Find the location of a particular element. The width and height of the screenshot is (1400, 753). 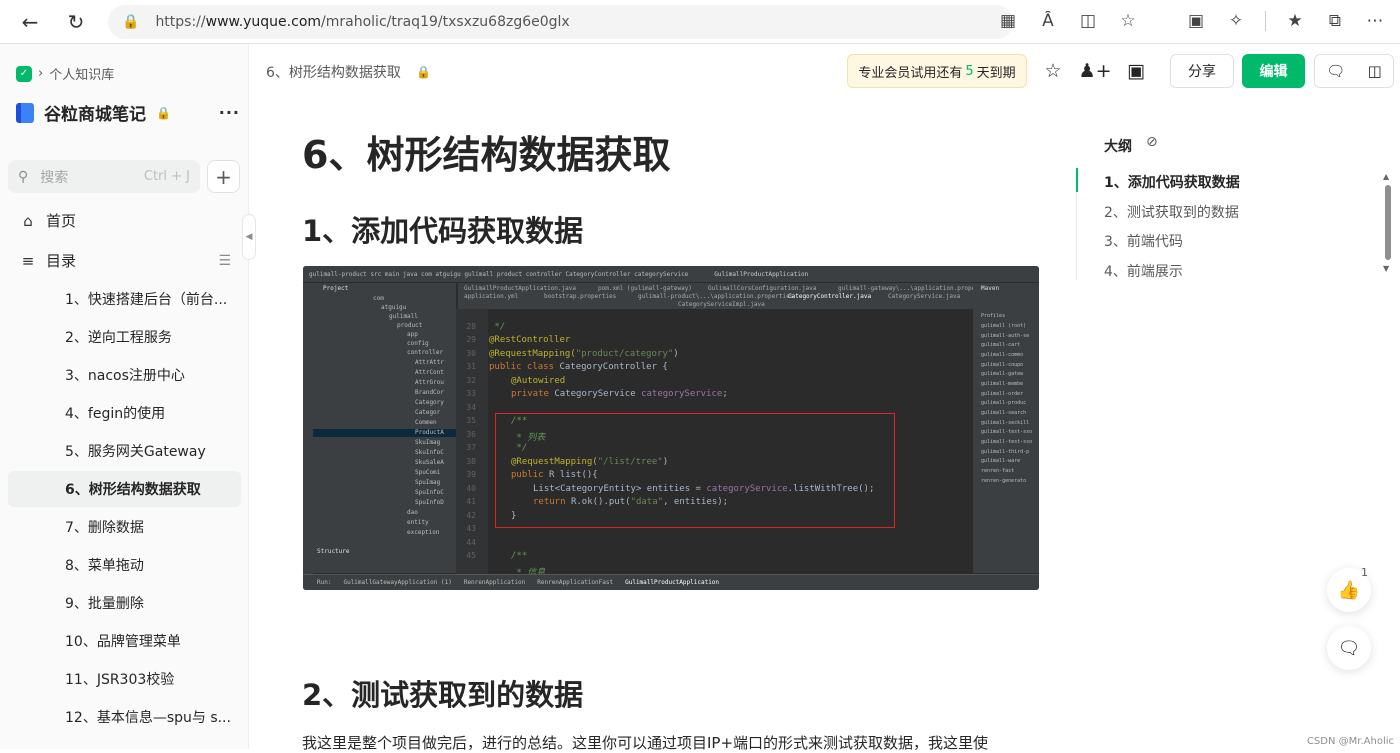

toc-item: 5、服务网关Gateway is located at coordinates (124, 451).